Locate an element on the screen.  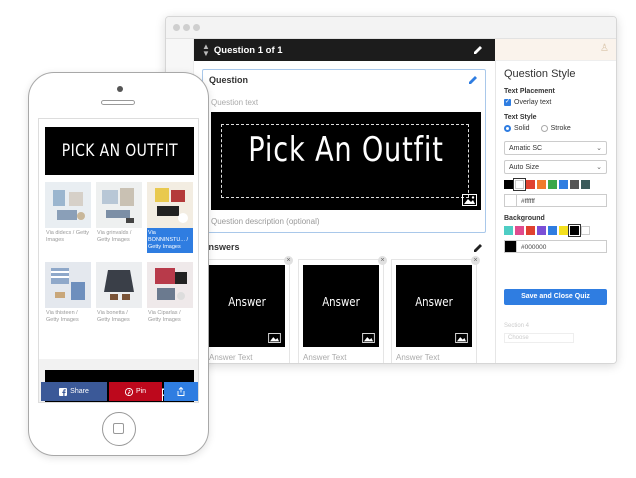
question-description-input: Question description (optional) is located at coordinates (265, 221).